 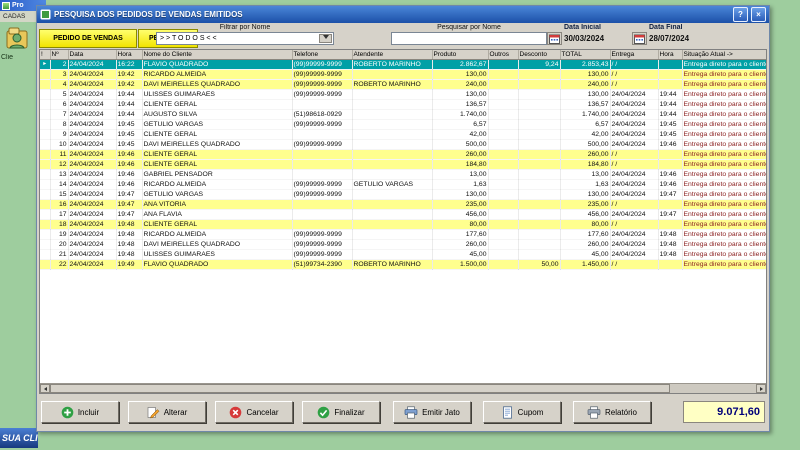 I want to click on cell-total: 1.450,00, so click(x=585, y=264).